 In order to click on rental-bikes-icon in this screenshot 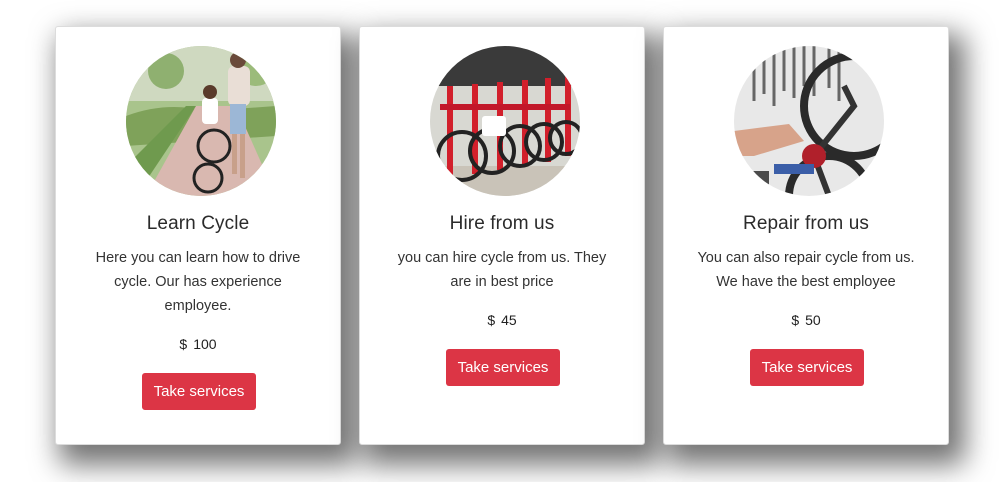, I will do `click(505, 121)`.